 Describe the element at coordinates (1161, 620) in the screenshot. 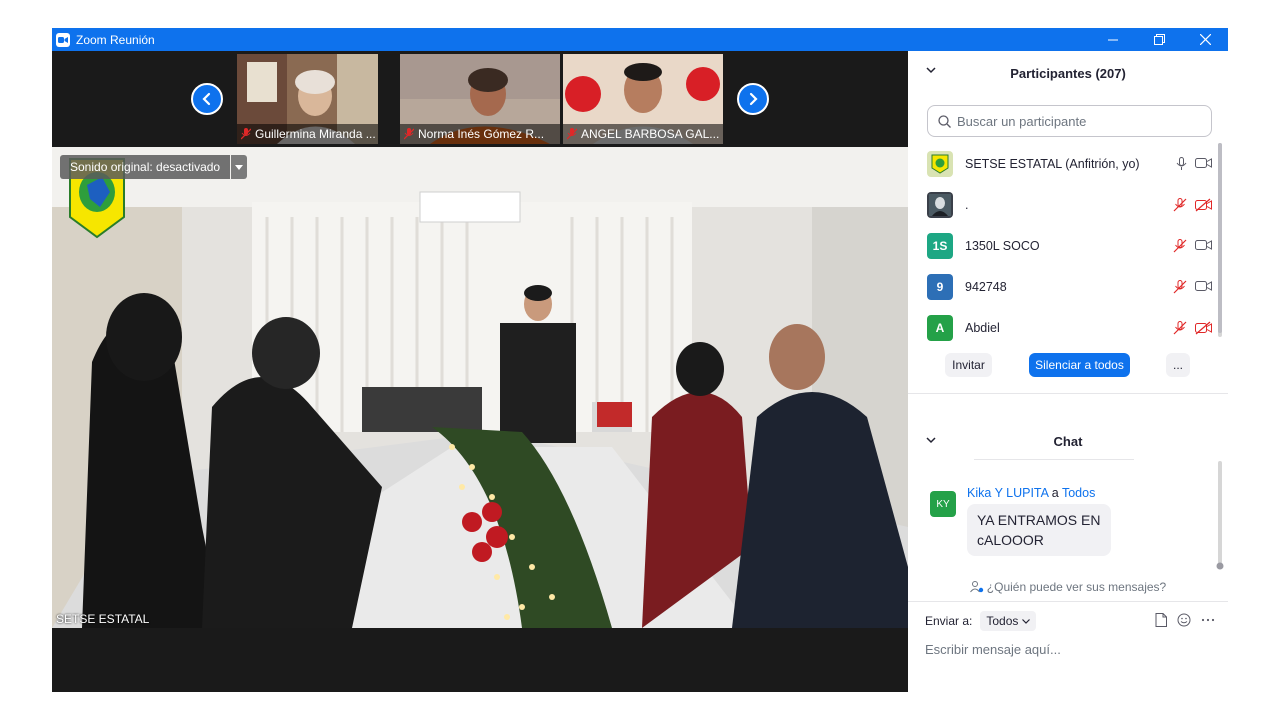

I see `file-icon` at that location.